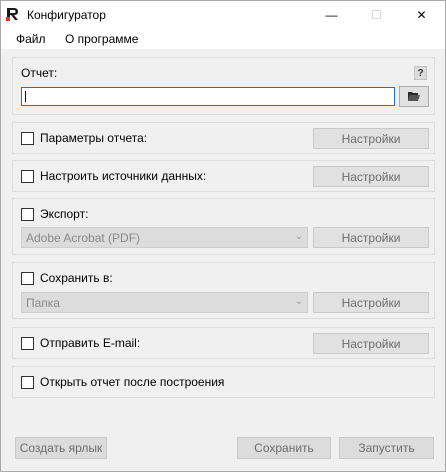  Describe the element at coordinates (76, 278) in the screenshot. I see `save-label: Сохранить в:` at that location.